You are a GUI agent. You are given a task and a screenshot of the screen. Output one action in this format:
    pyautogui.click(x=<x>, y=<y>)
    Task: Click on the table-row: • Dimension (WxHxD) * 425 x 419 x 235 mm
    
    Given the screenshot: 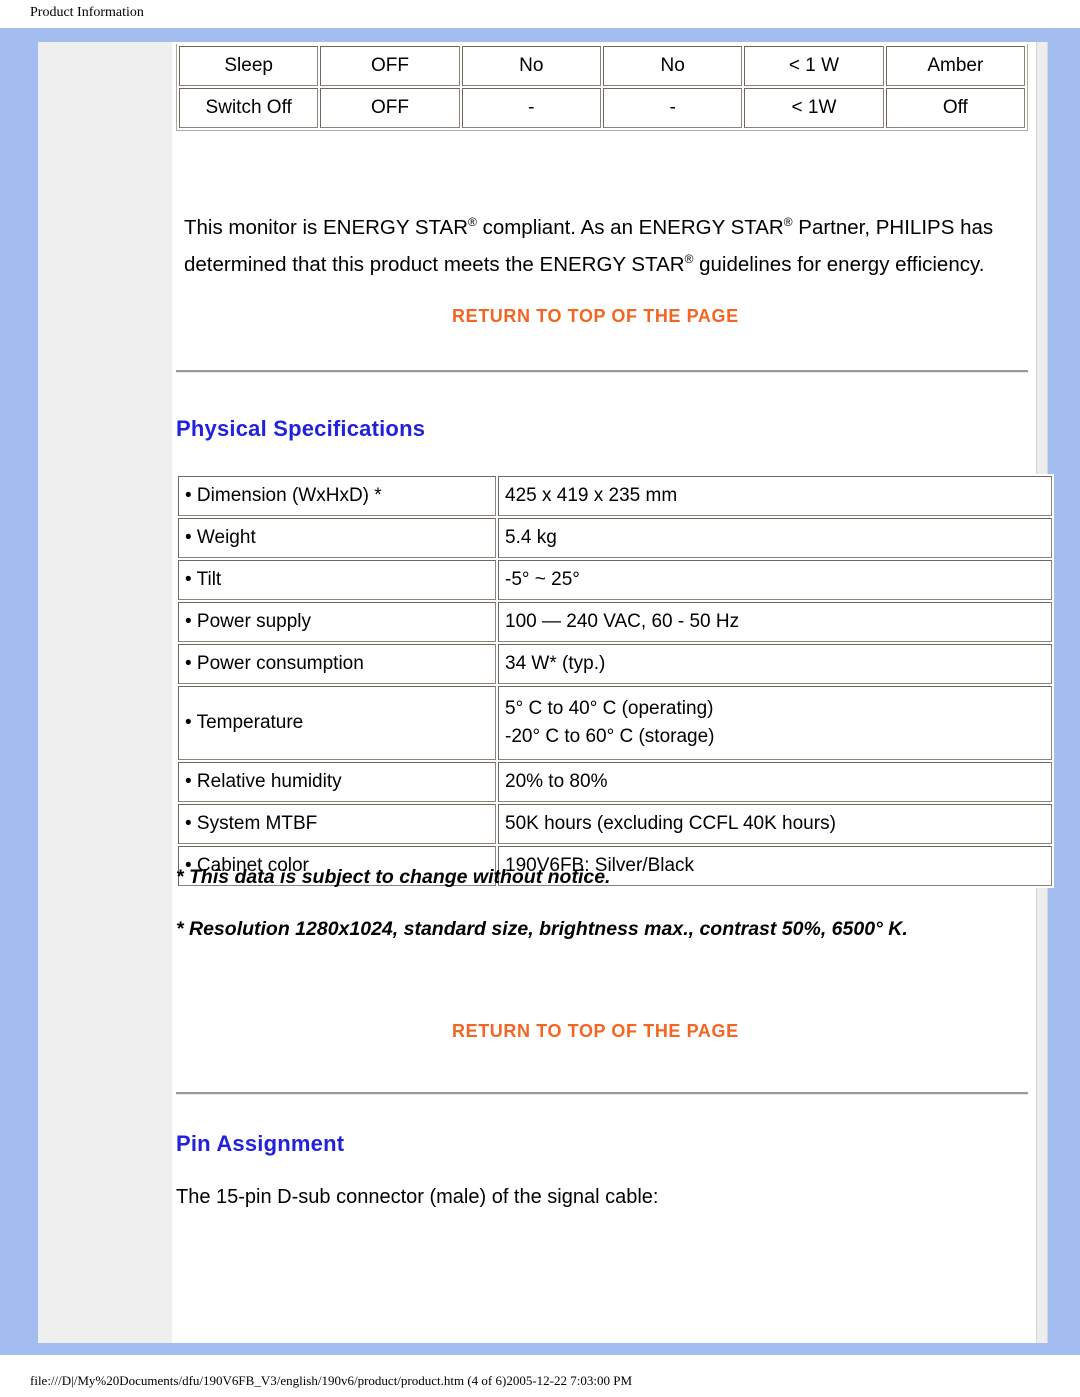 What is the action you would take?
    pyautogui.click(x=615, y=496)
    